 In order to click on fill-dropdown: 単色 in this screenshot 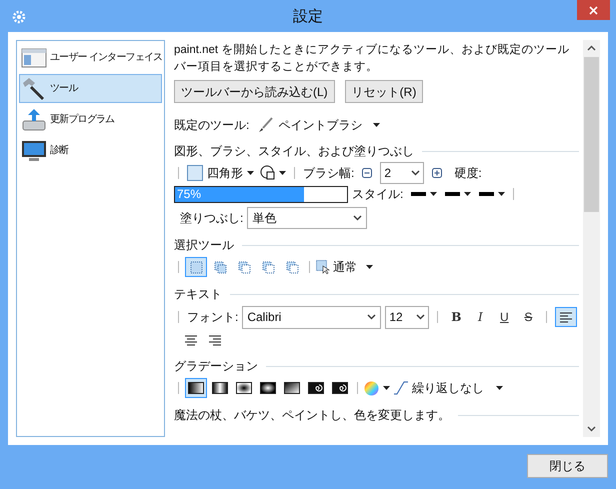, I will do `click(307, 218)`.